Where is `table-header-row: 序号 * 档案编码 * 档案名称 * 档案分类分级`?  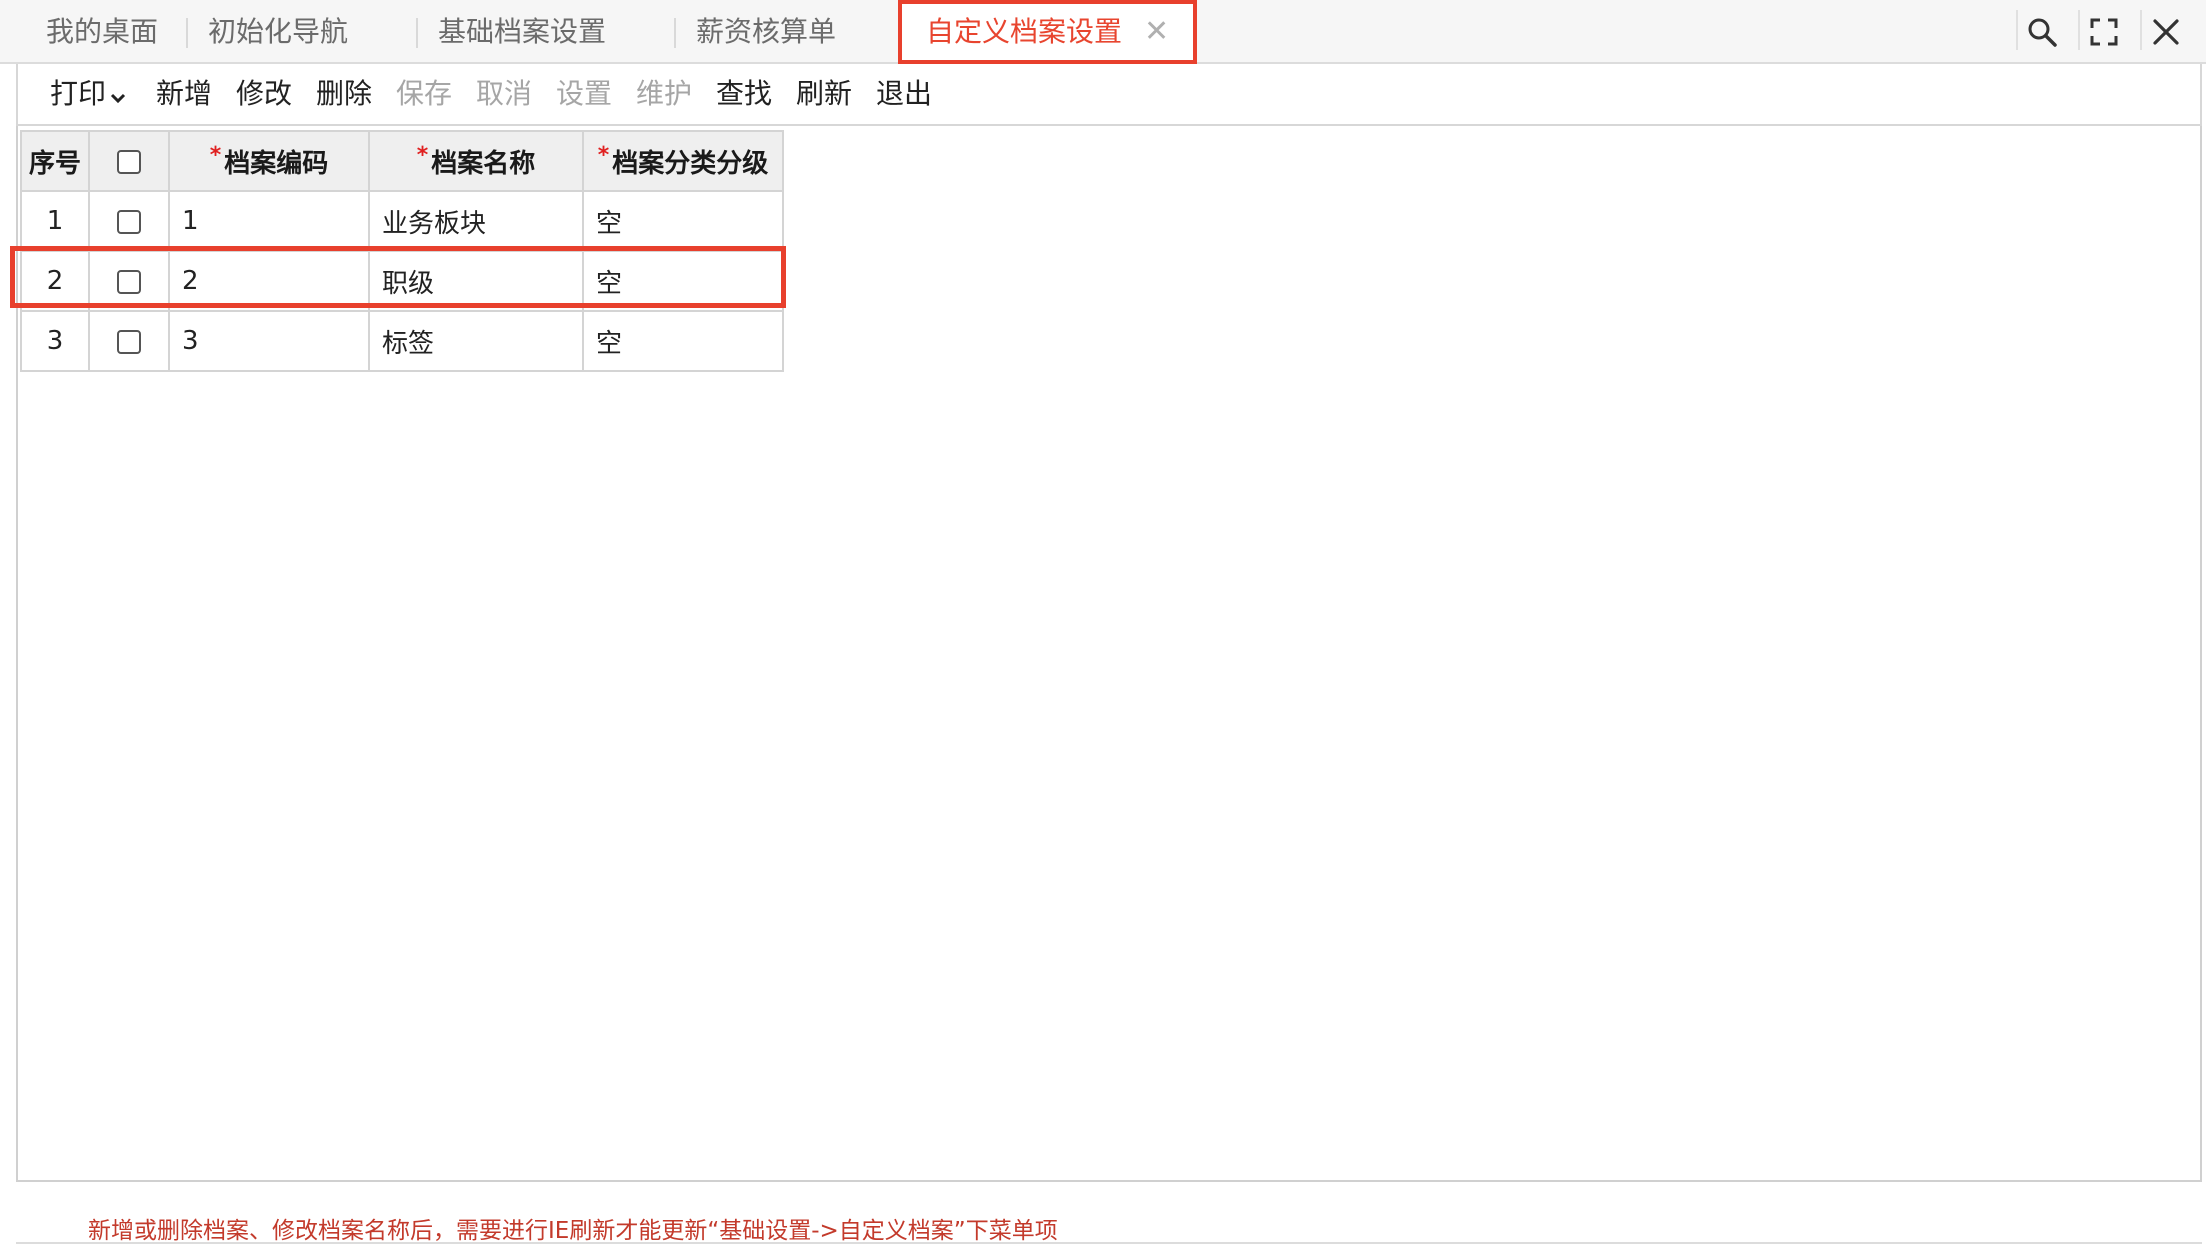
table-header-row: 序号 * 档案编码 * 档案名称 * 档案分类分级 is located at coordinates (402, 161).